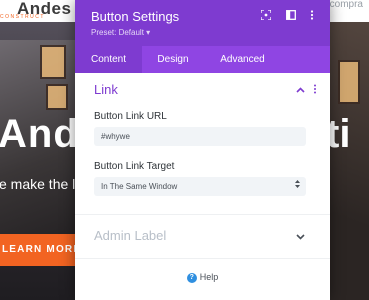 Image resolution: width=369 pixels, height=300 pixels. Describe the element at coordinates (39, 134) in the screenshot. I see `hero-title: And` at that location.